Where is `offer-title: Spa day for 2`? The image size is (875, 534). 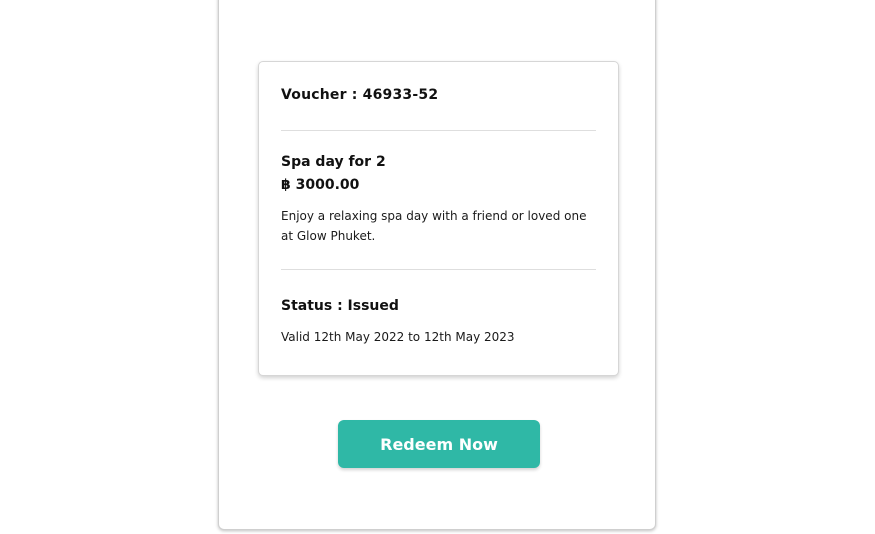 offer-title: Spa day for 2 is located at coordinates (333, 162).